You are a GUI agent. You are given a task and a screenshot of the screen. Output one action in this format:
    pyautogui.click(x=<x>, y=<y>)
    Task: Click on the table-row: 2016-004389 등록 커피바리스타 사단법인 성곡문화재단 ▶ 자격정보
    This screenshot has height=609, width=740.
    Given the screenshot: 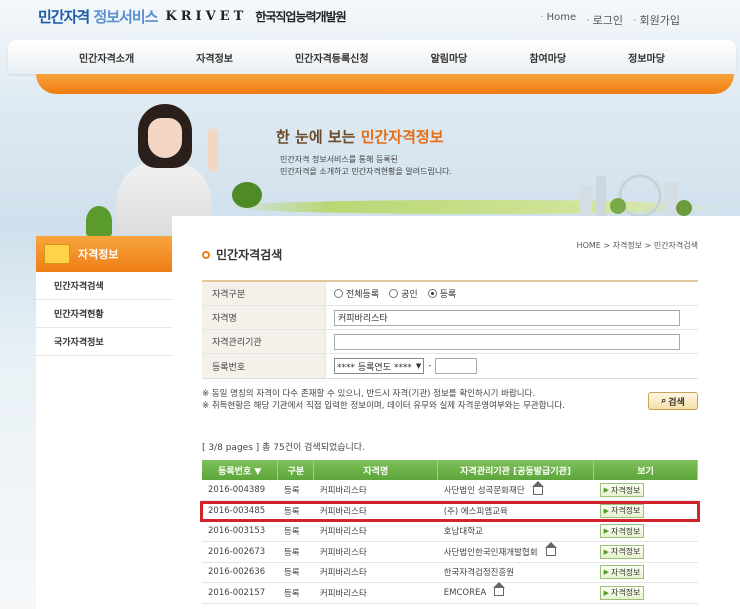 What is the action you would take?
    pyautogui.click(x=450, y=490)
    